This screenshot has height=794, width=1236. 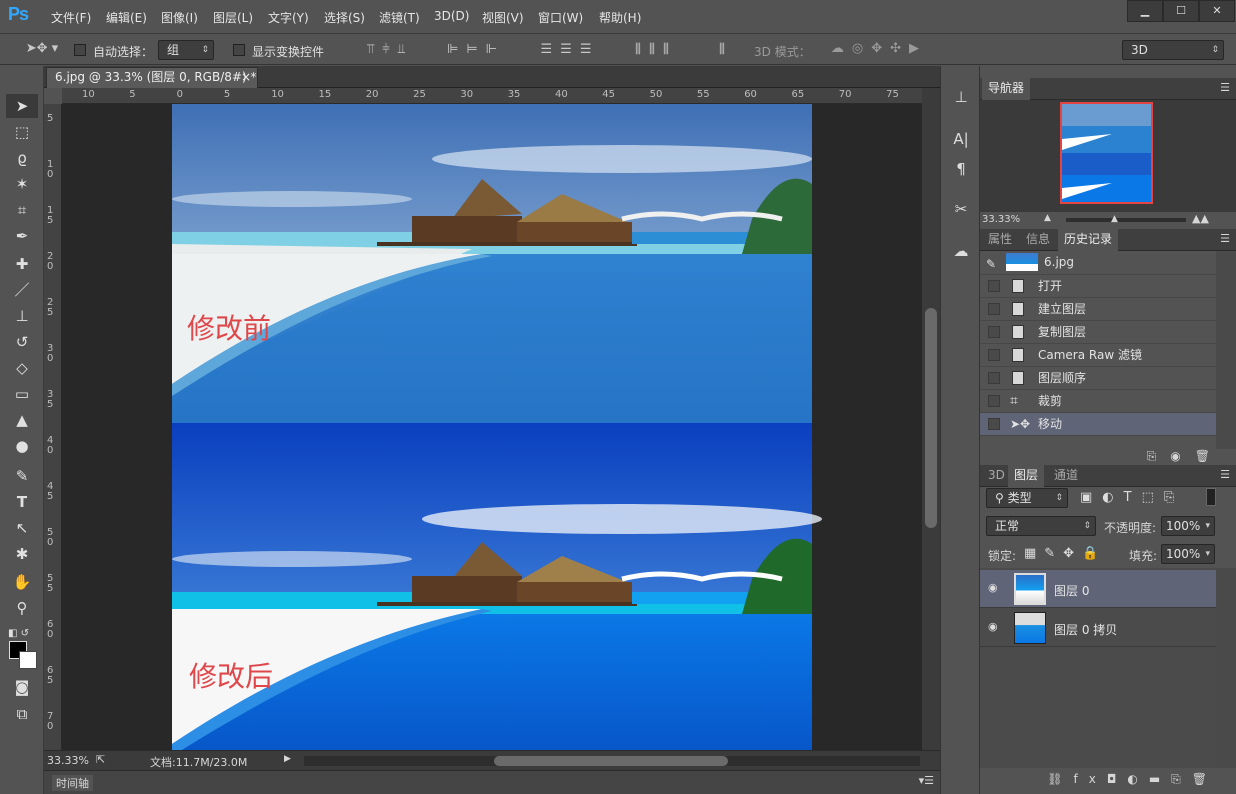 I want to click on align-vertical-icons: ⫪⫩⫫, so click(x=390, y=49).